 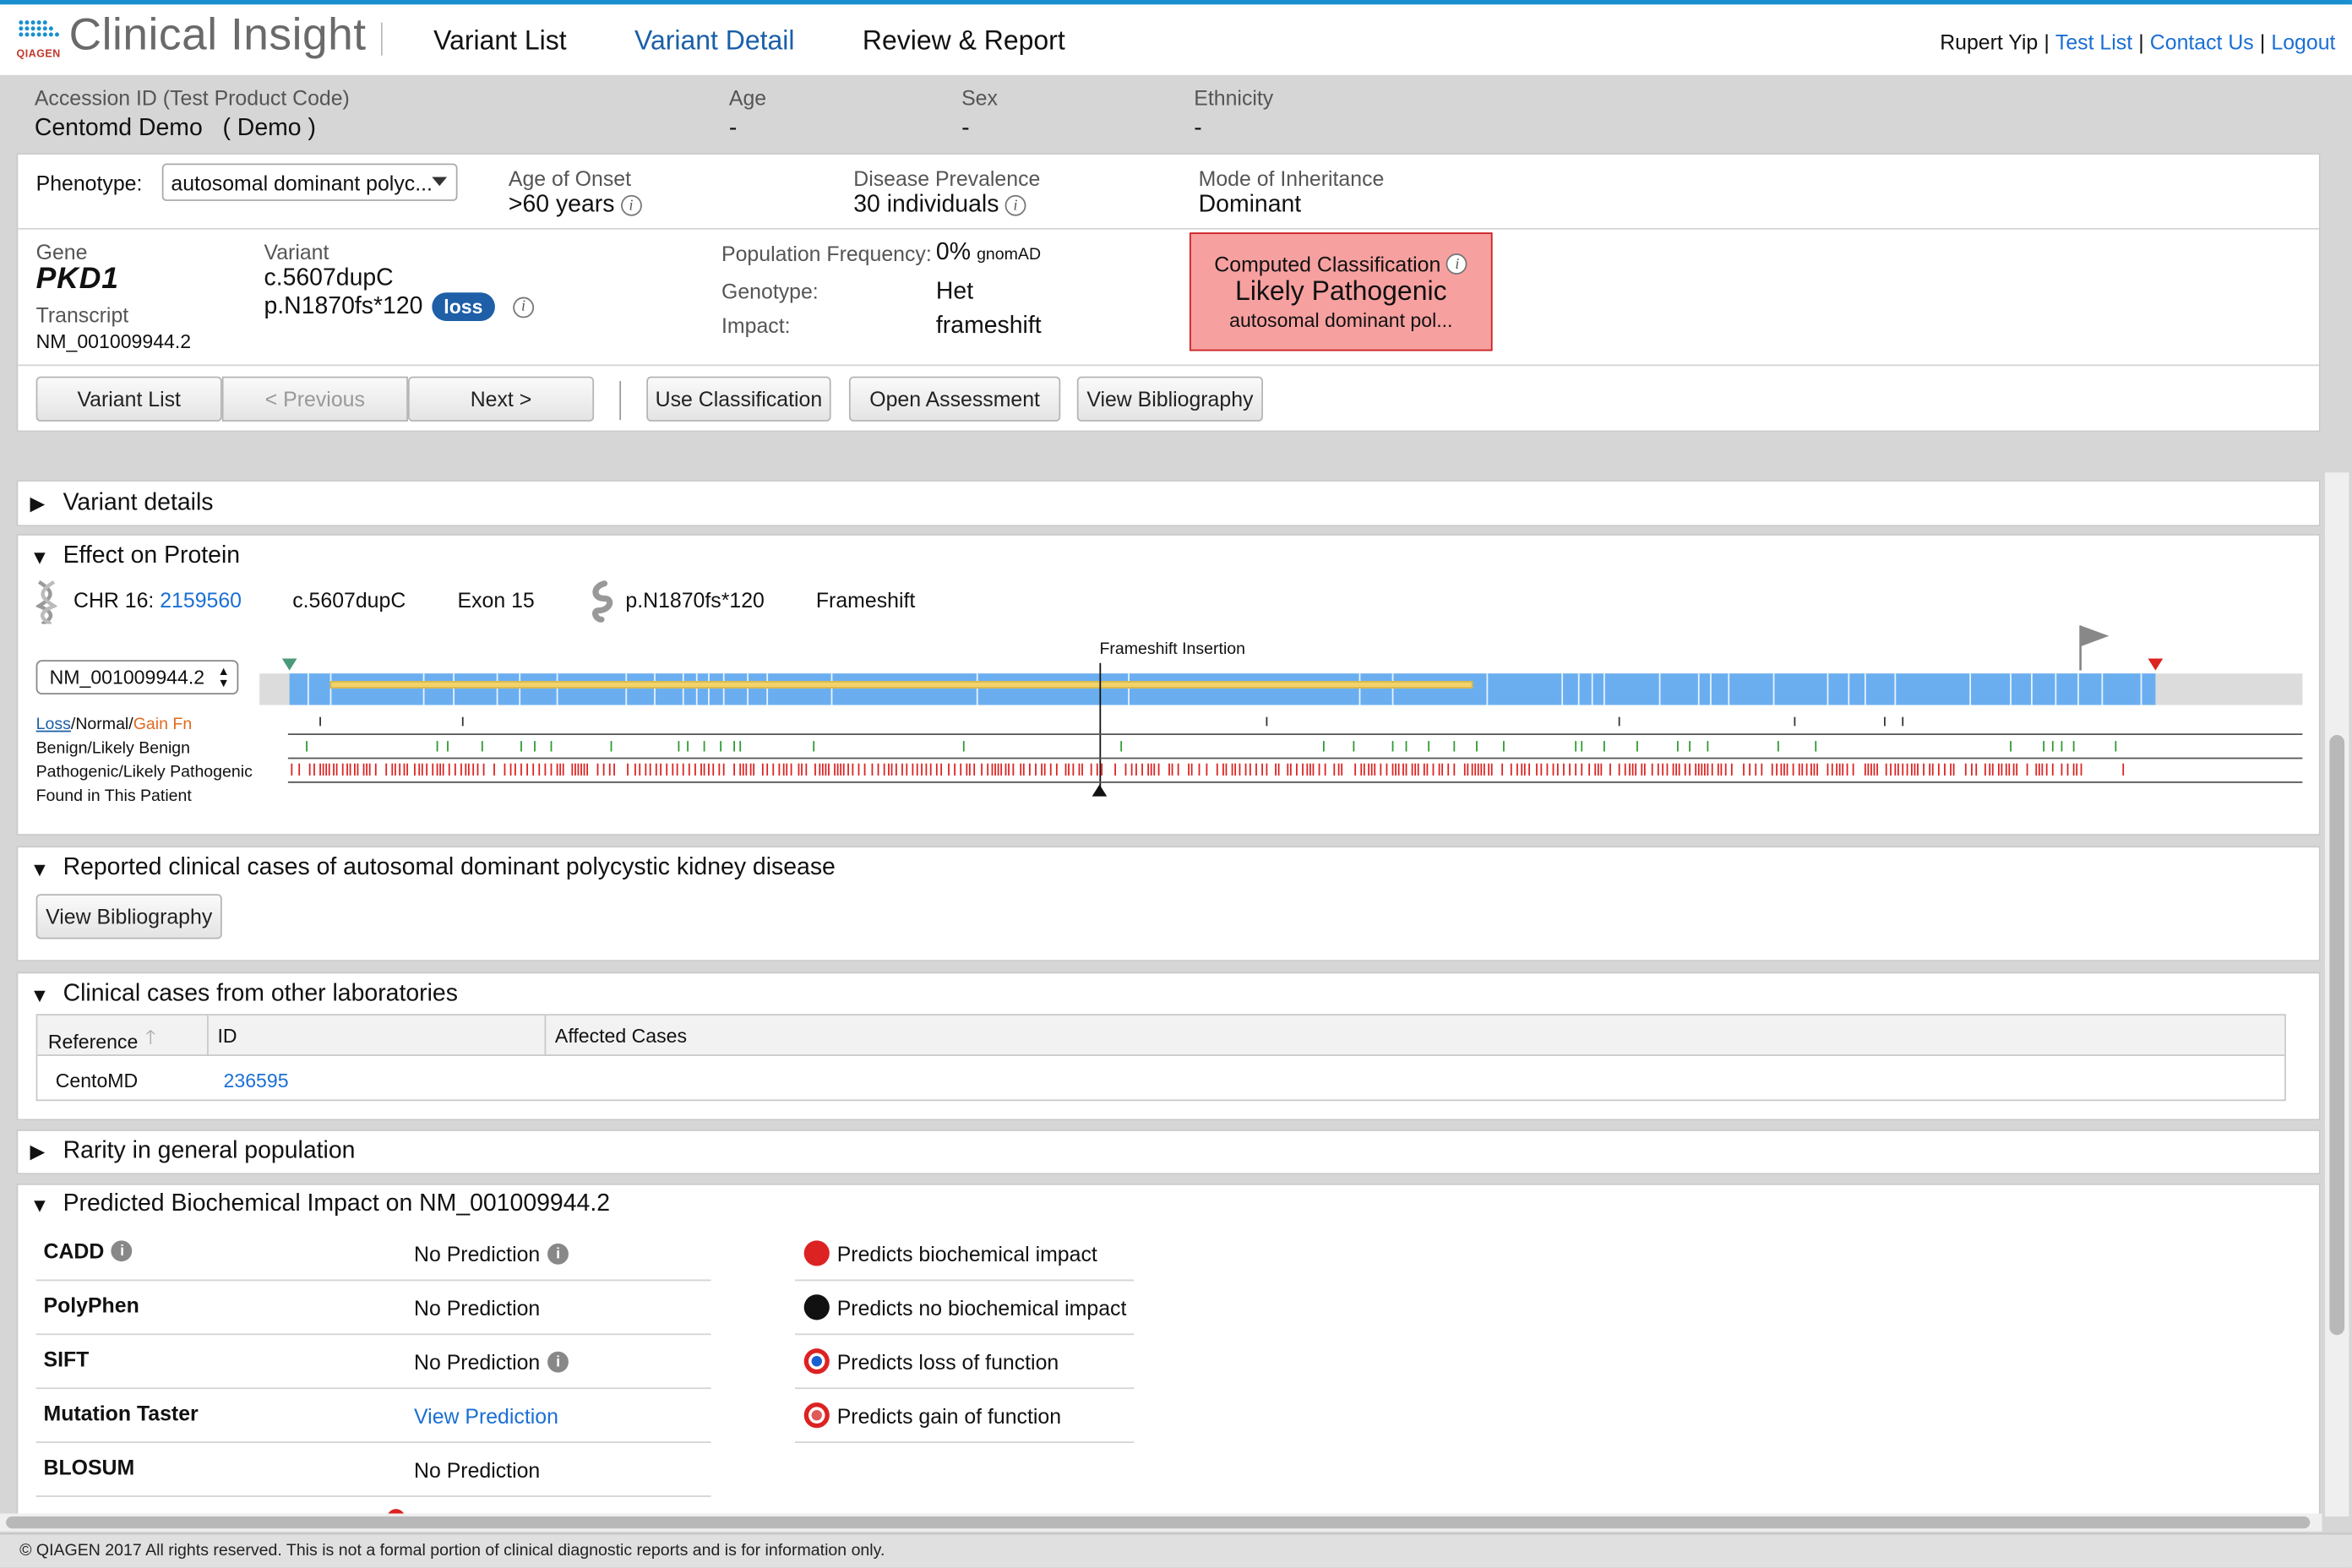 What do you see at coordinates (41, 869) in the screenshot?
I see `collapse-triangle-icon: ▼` at bounding box center [41, 869].